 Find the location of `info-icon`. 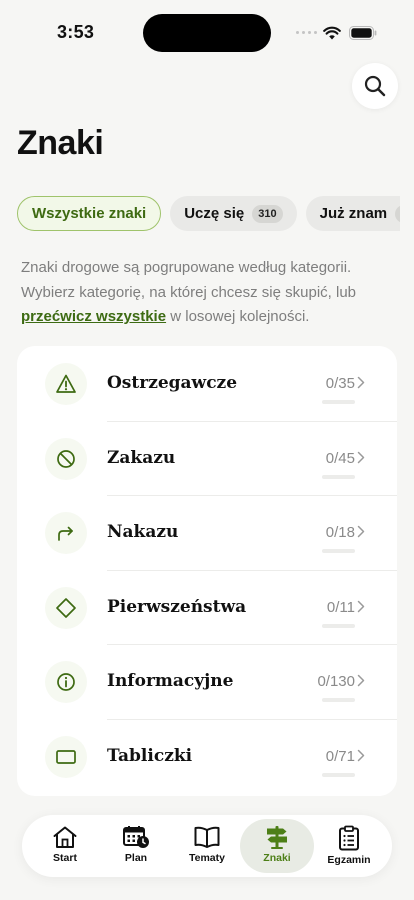

info-icon is located at coordinates (66, 682).